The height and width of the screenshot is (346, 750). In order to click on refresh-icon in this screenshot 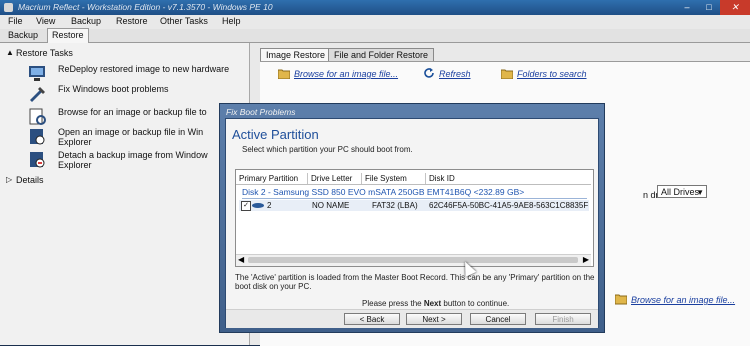, I will do `click(429, 73)`.